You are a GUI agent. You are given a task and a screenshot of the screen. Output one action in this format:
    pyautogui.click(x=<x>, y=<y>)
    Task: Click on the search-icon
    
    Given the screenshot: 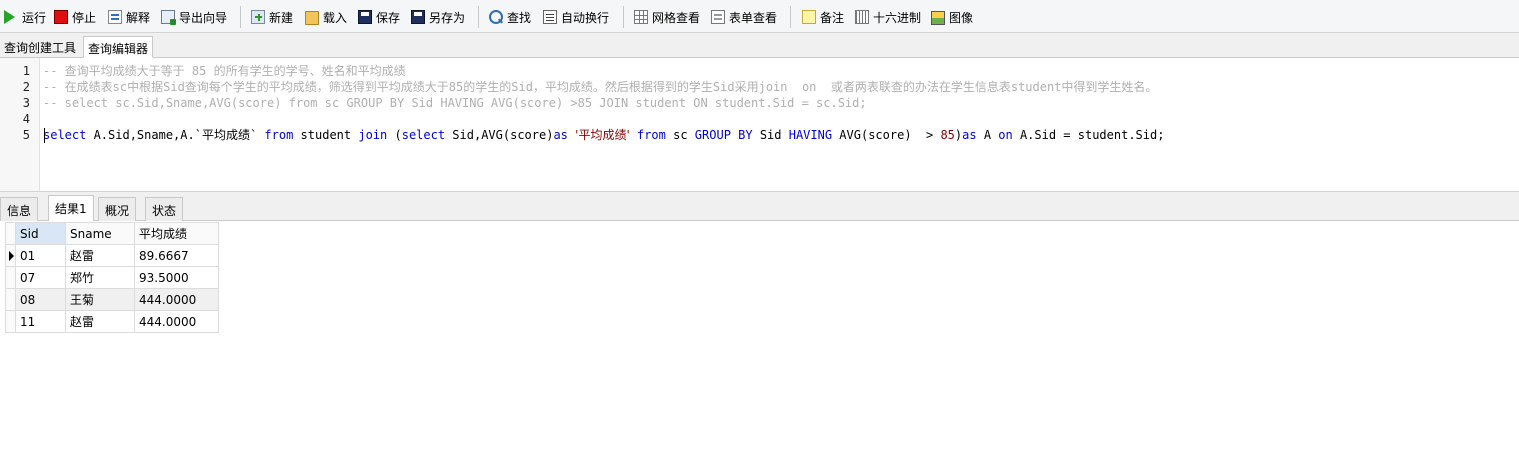 What is the action you would take?
    pyautogui.click(x=496, y=17)
    